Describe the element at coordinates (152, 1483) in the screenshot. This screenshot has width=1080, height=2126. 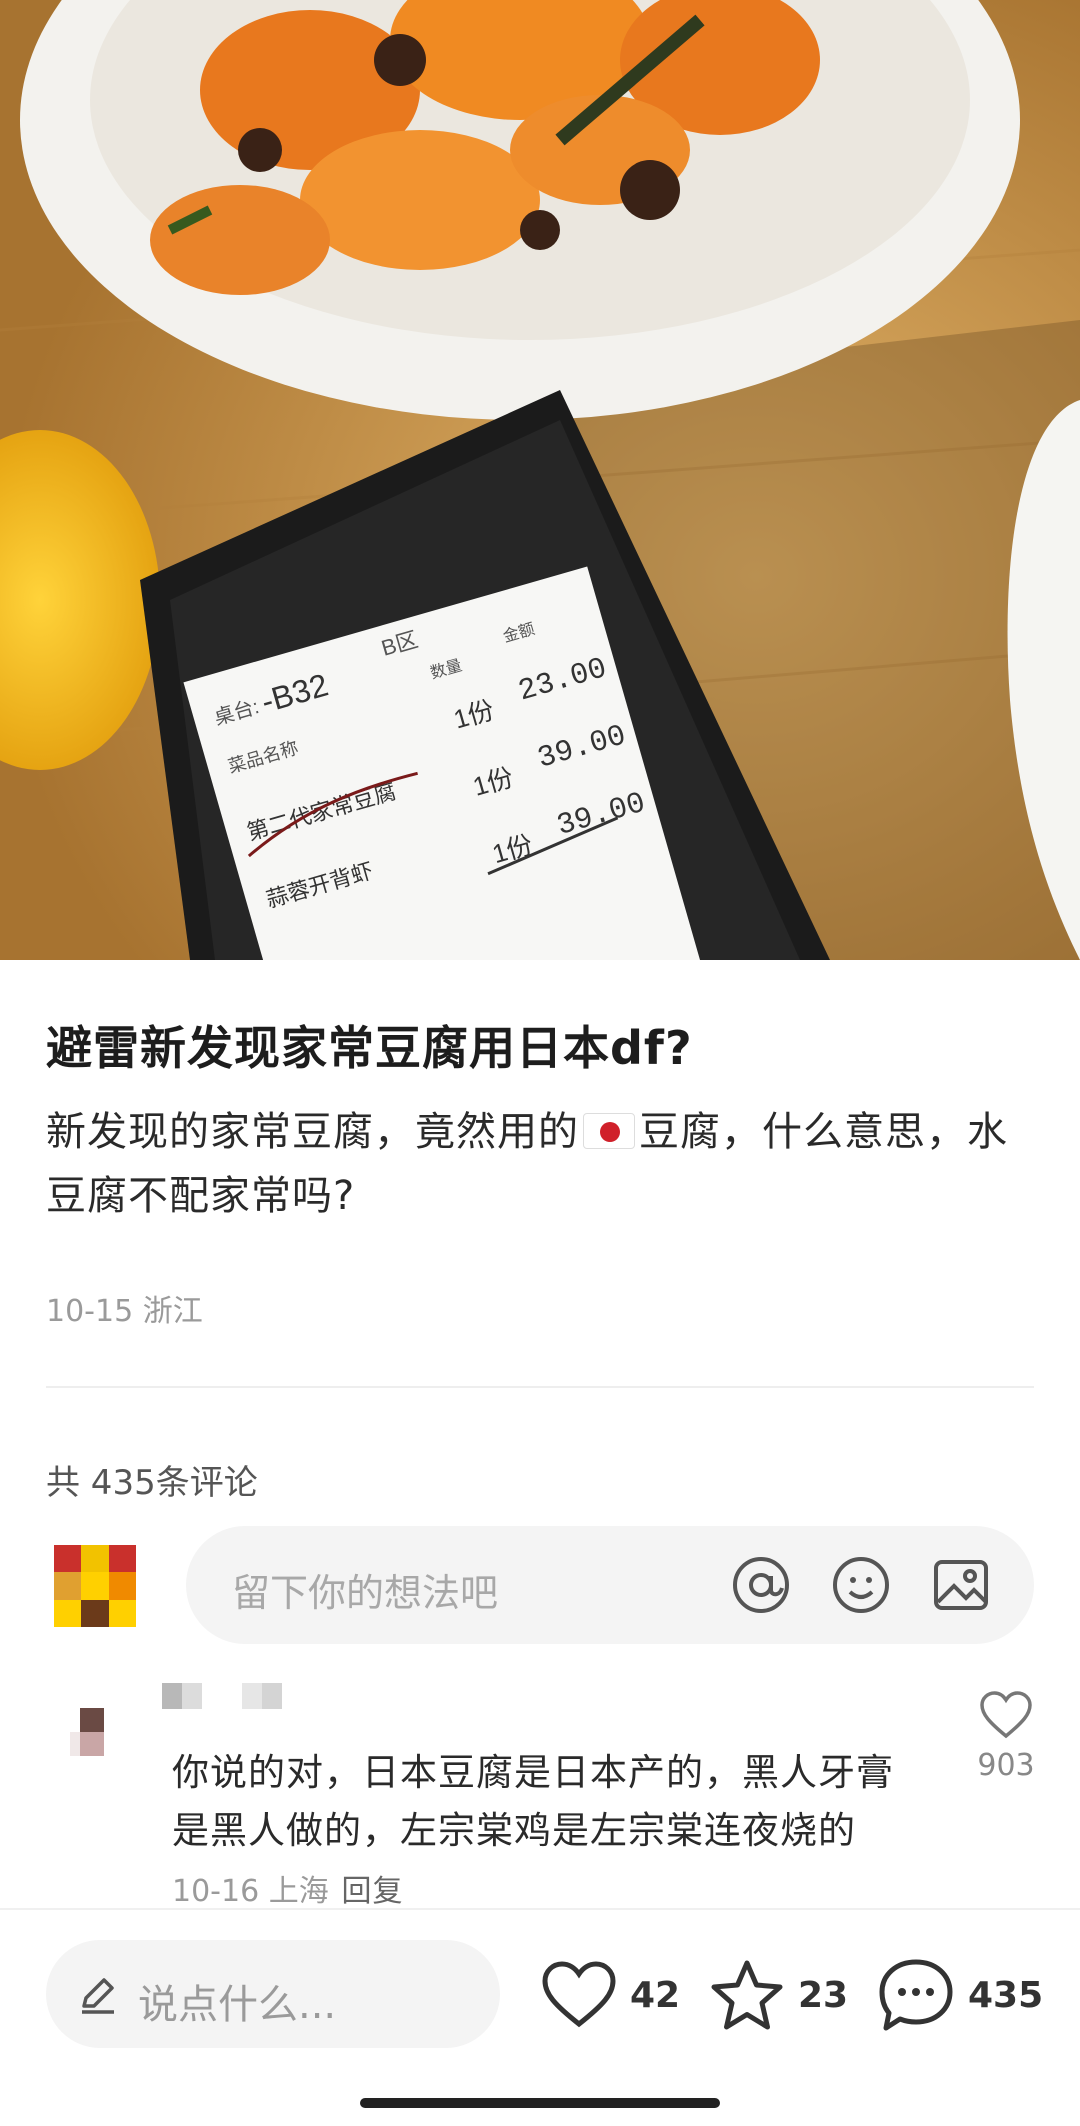
I see `comment-count: 共 435条评论` at that location.